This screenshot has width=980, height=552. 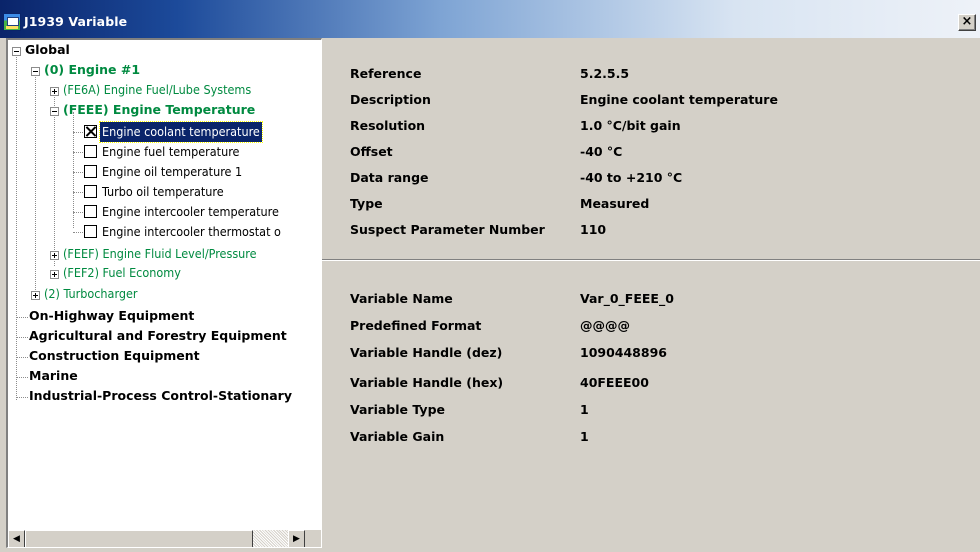 I want to click on tree-node-label: On-Highway Equipment, so click(x=112, y=315).